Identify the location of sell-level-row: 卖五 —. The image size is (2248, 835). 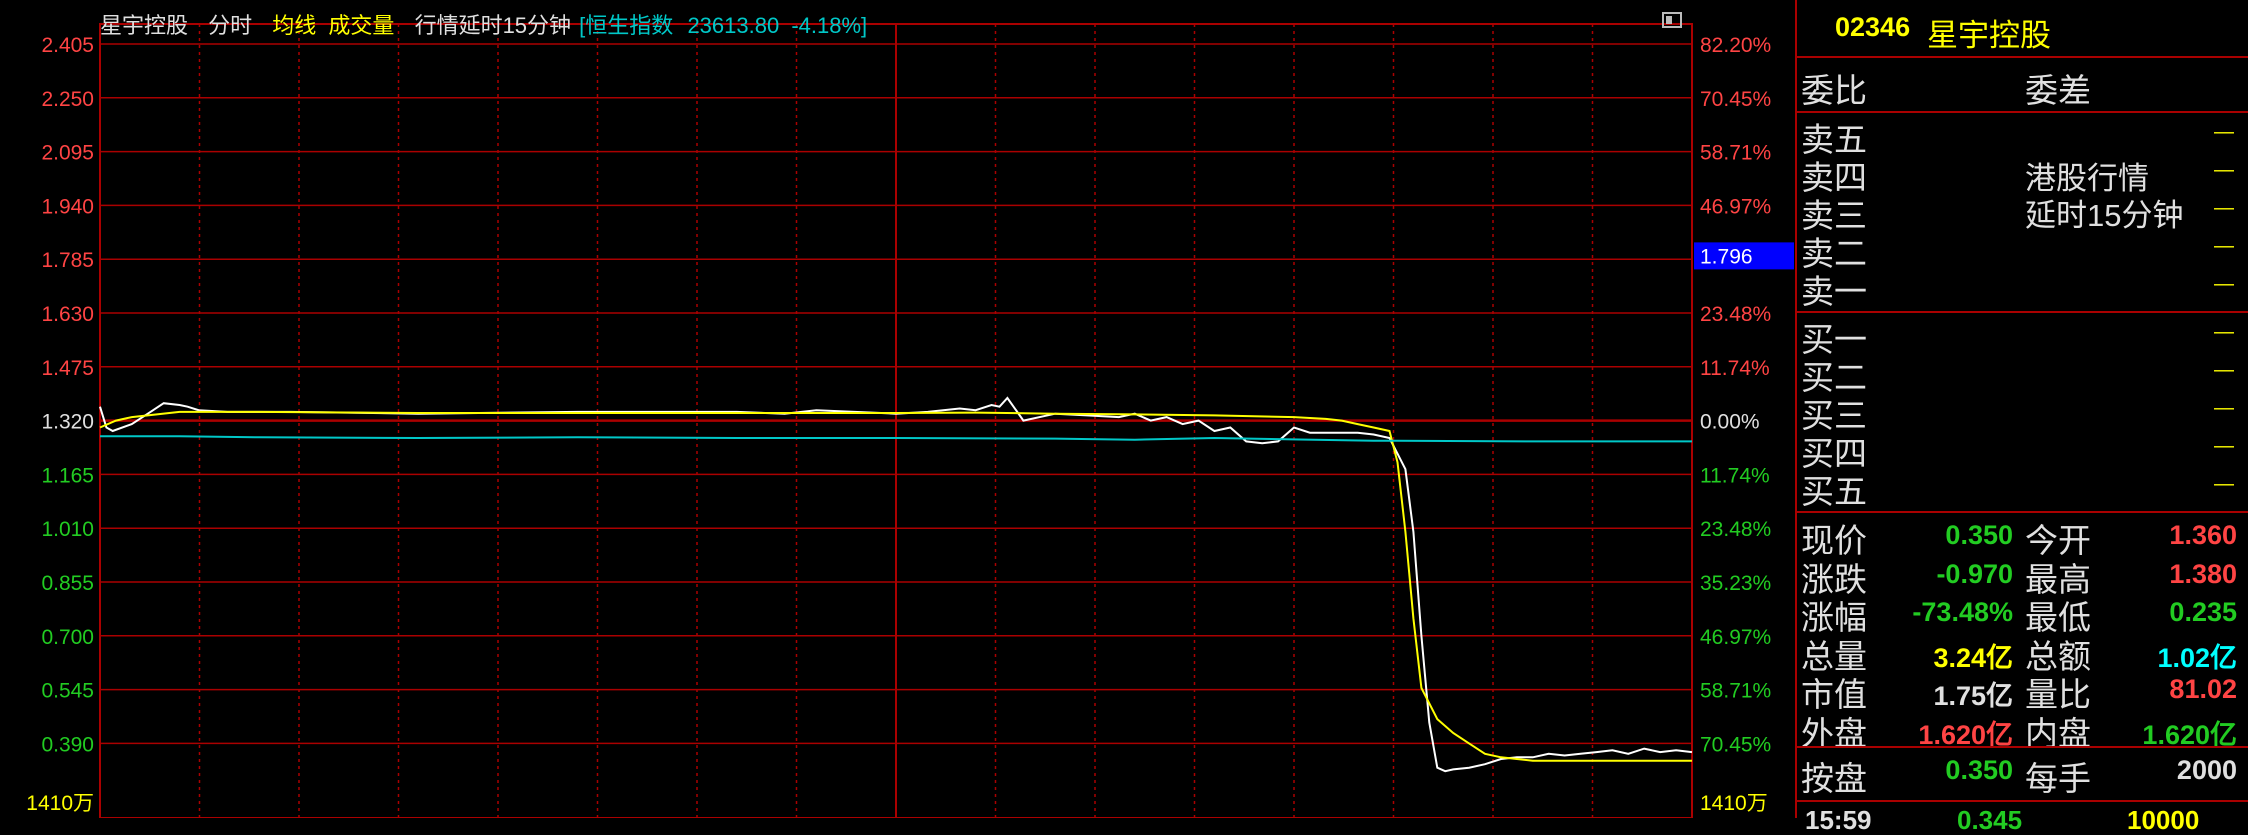
(2022, 136).